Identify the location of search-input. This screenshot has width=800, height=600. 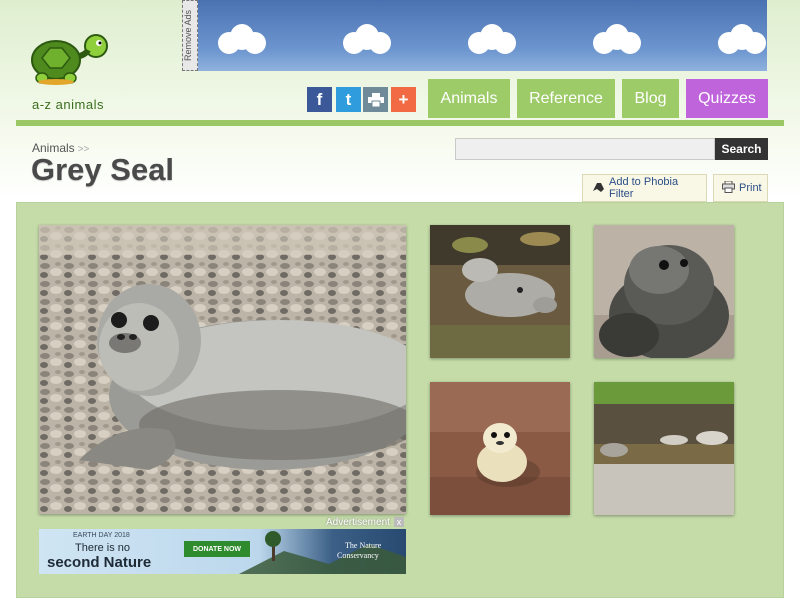
(585, 149).